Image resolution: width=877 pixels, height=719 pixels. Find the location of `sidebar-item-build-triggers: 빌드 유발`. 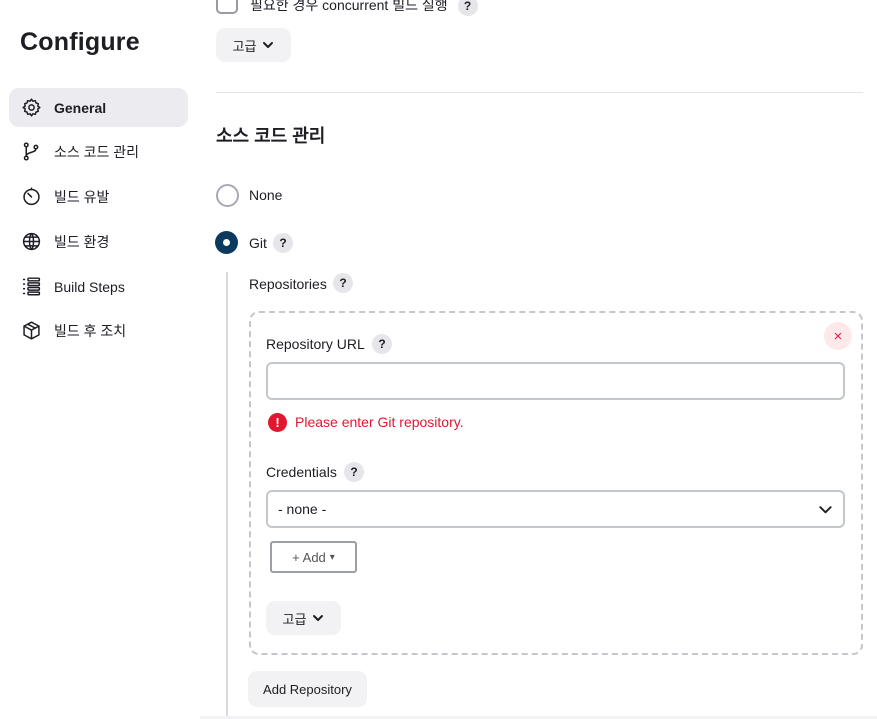

sidebar-item-build-triggers: 빌드 유발 is located at coordinates (98, 196).